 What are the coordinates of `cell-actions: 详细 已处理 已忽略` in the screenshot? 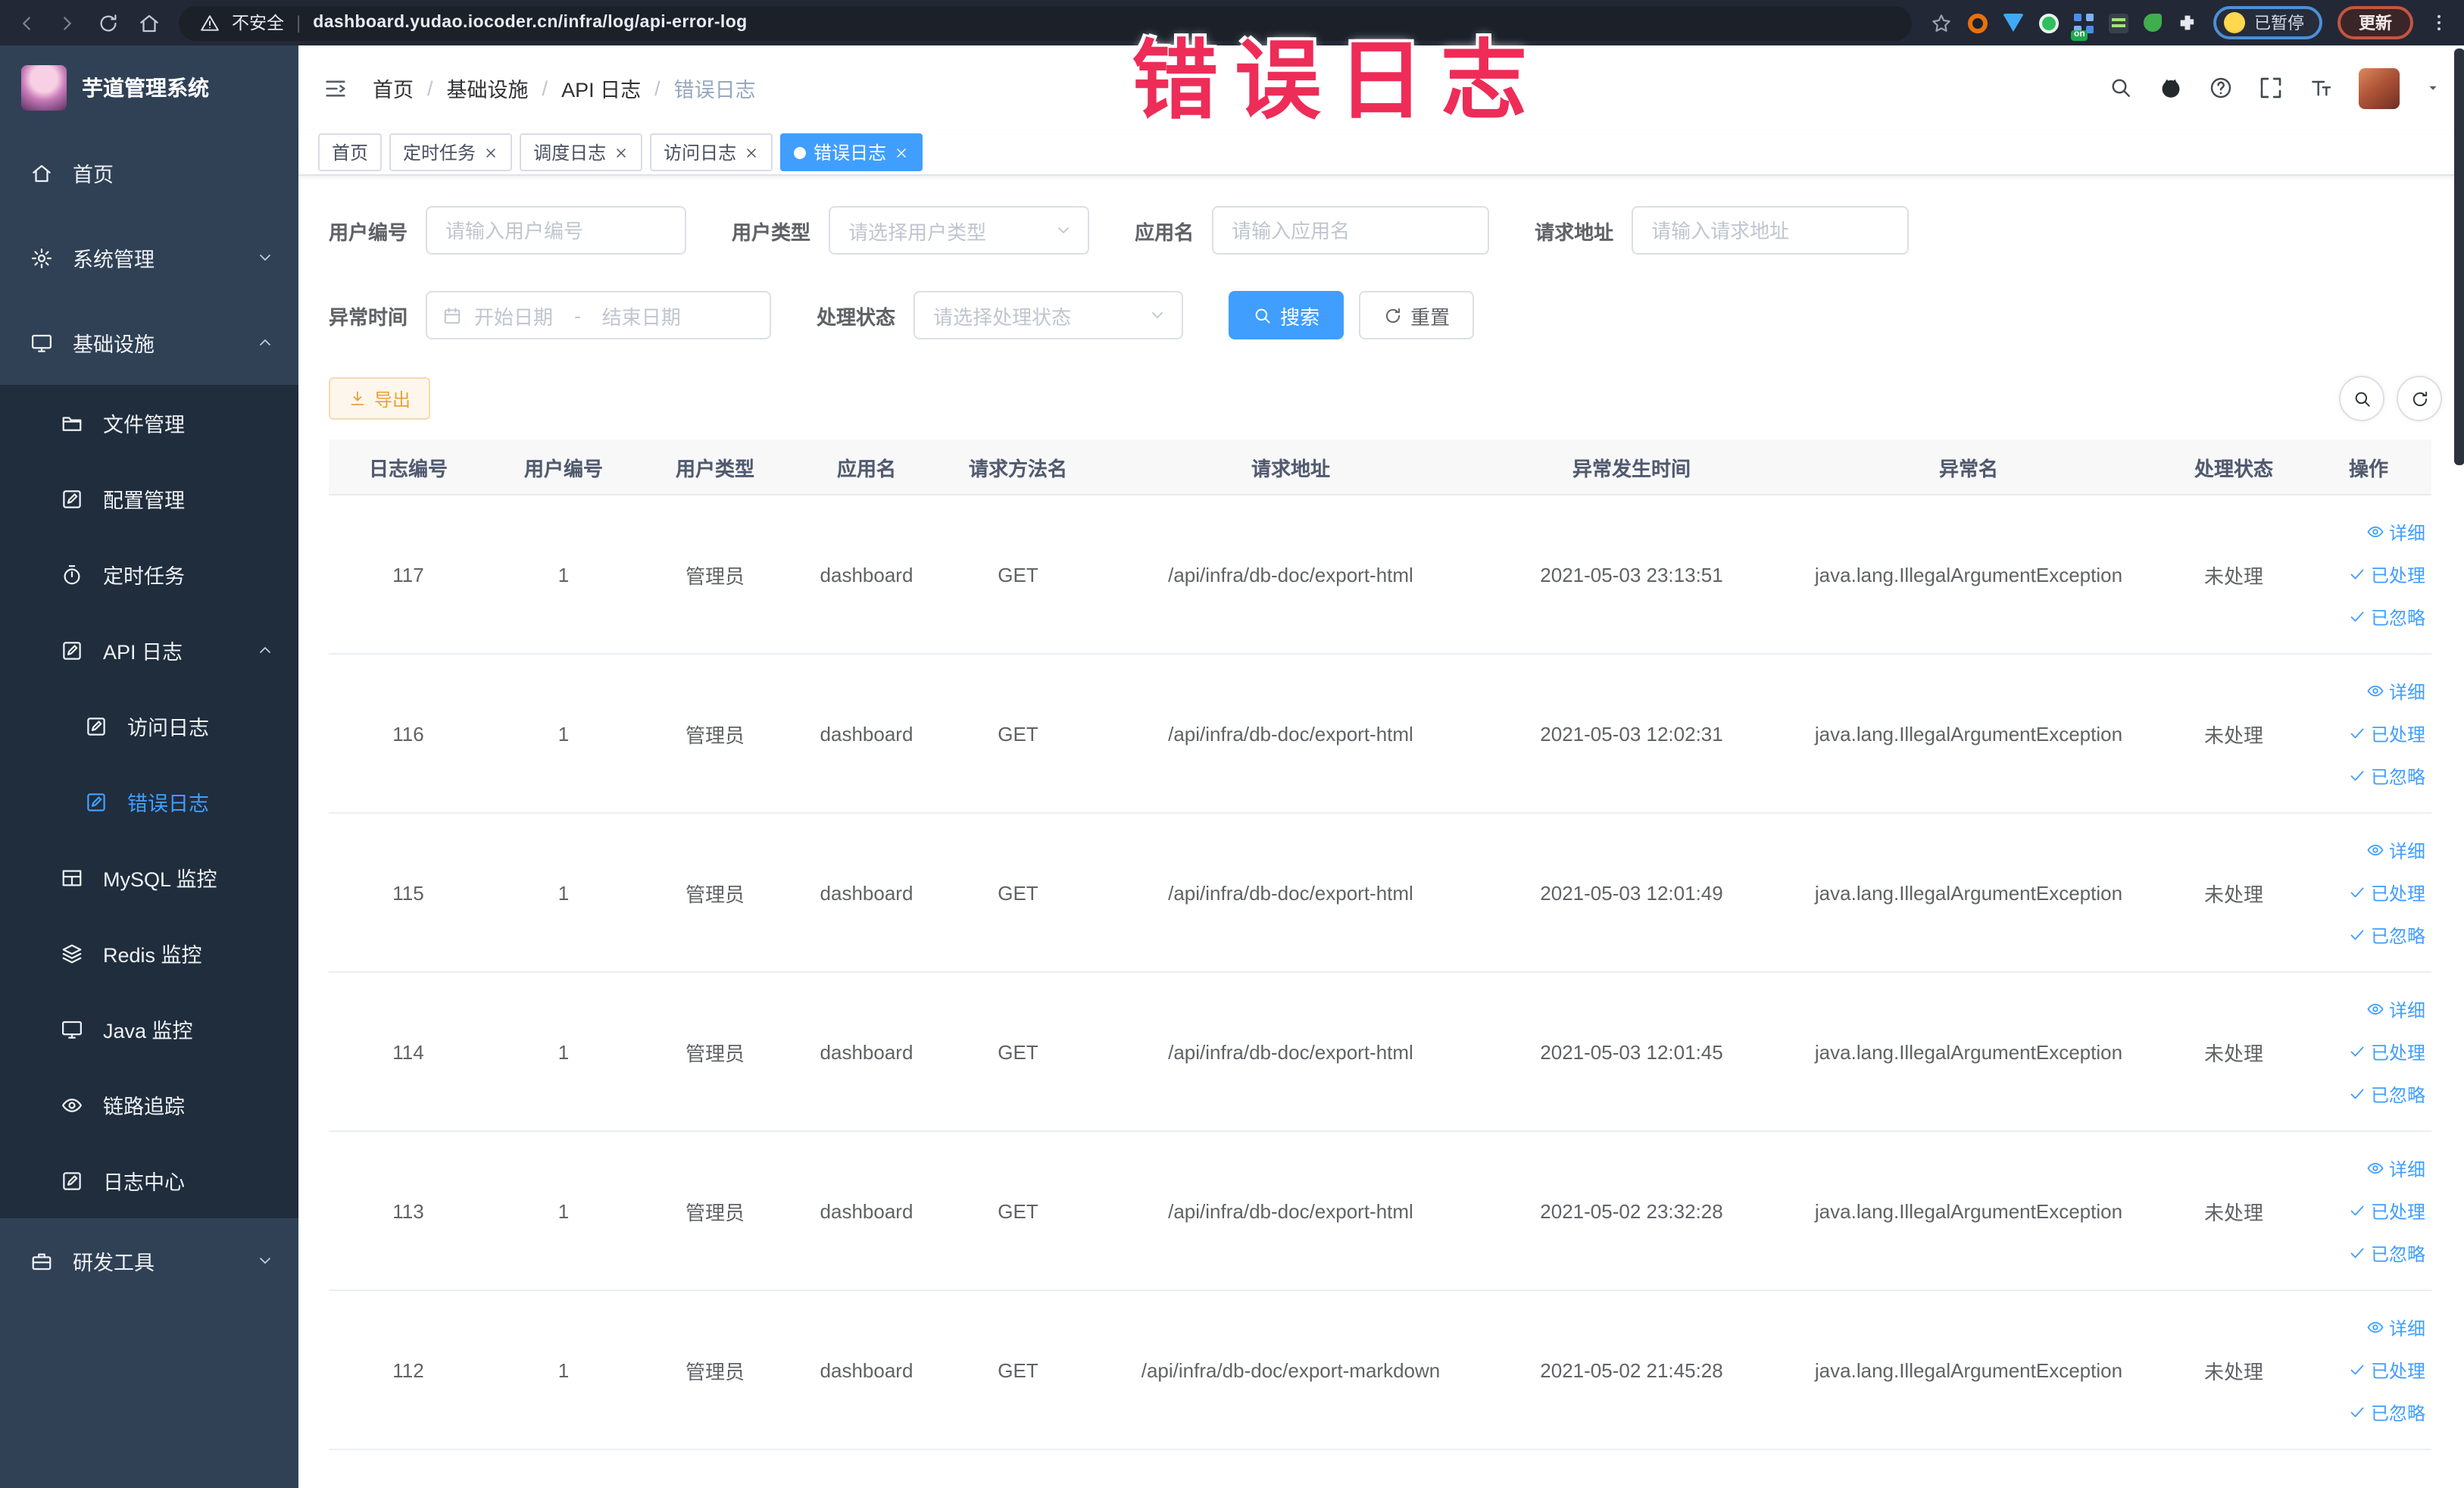 It's located at (2368, 1051).